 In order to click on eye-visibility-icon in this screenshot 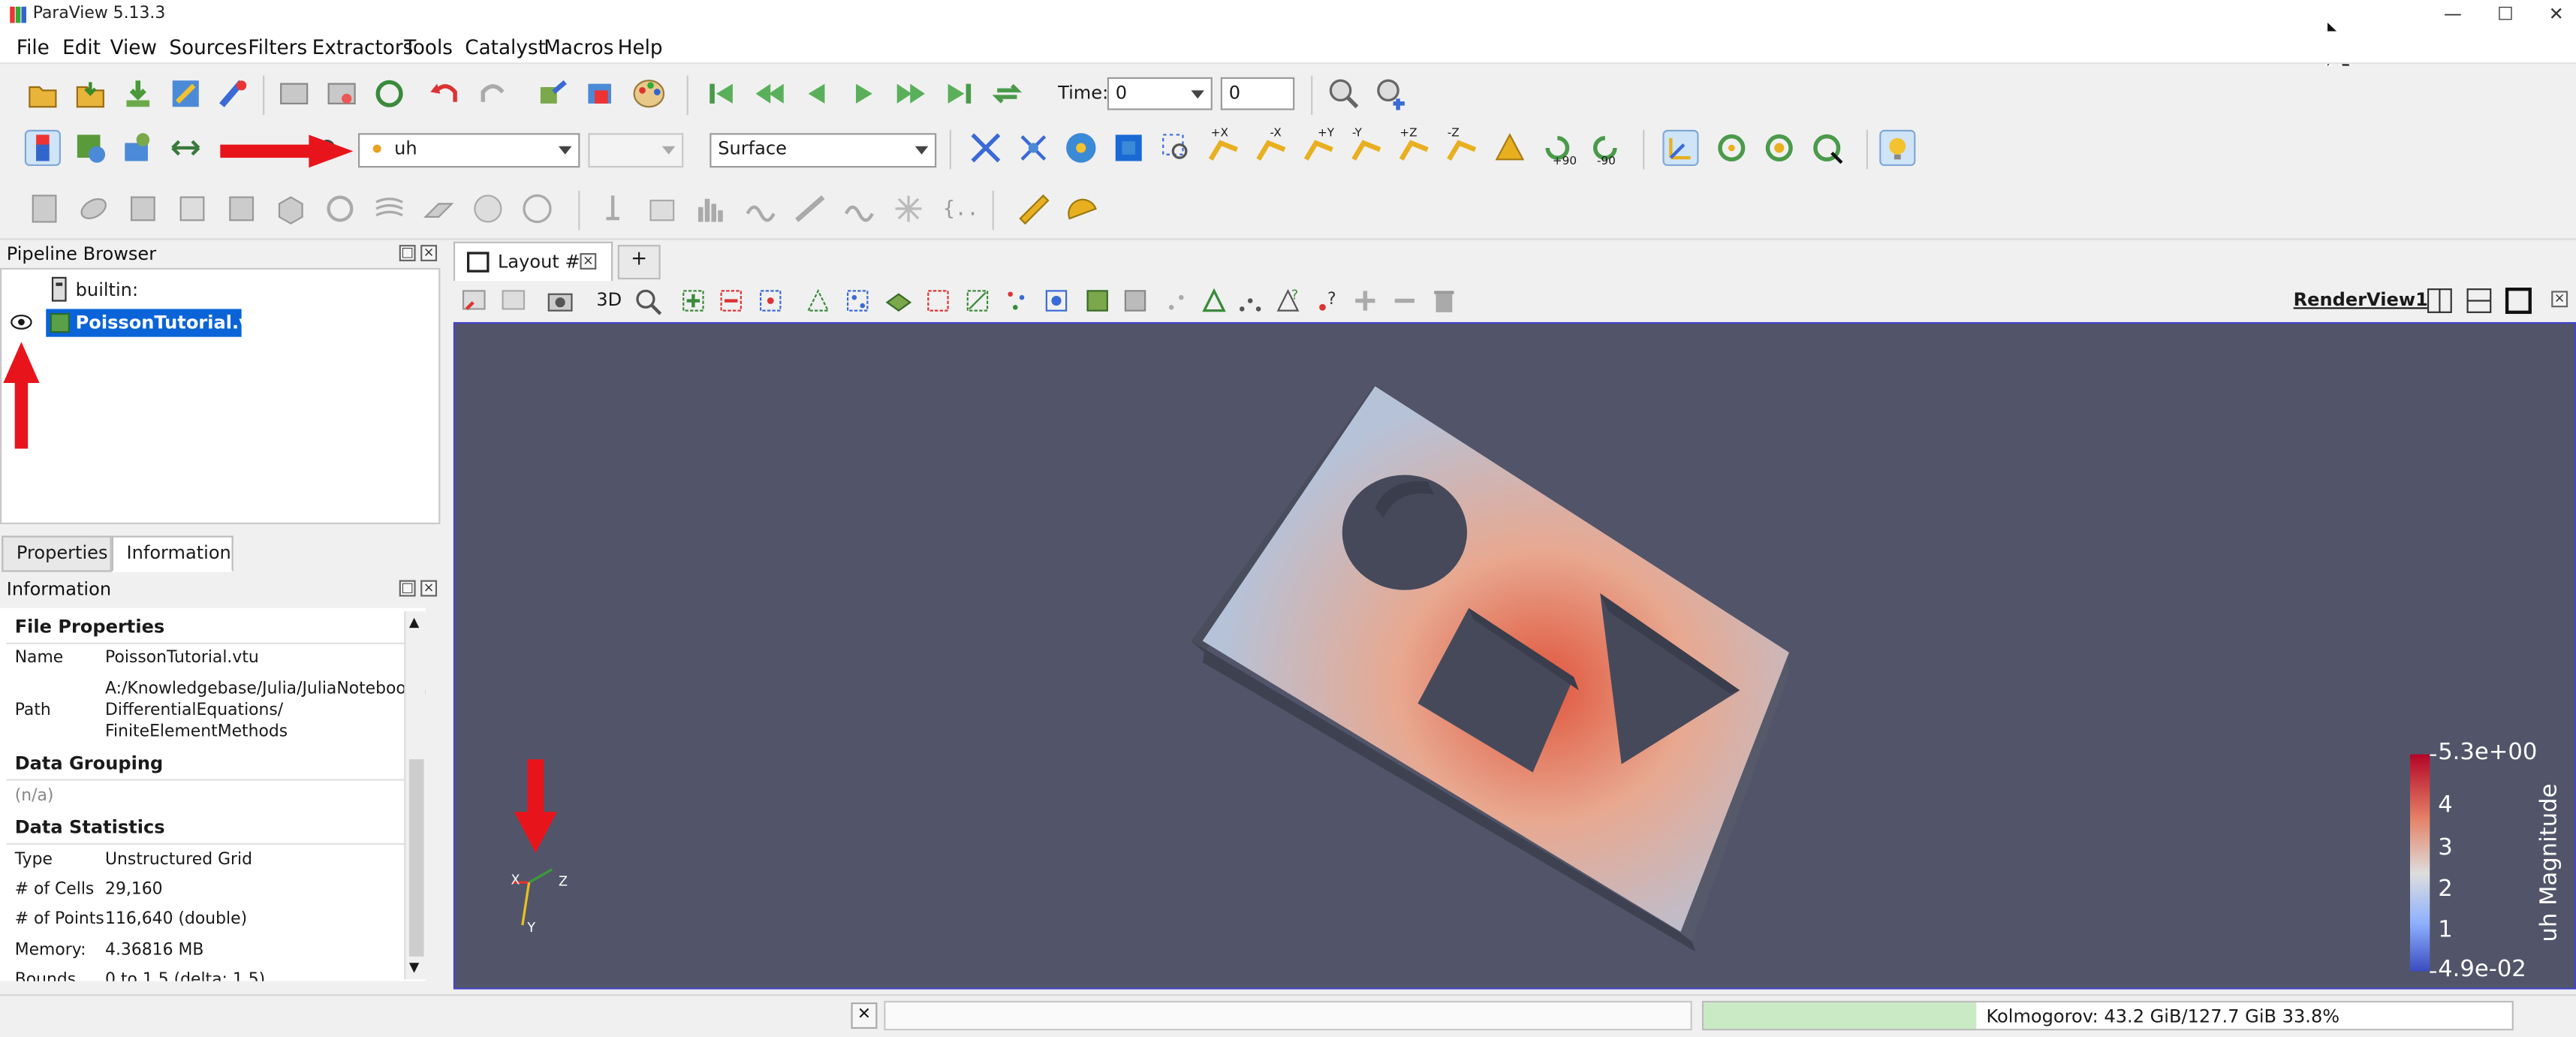, I will do `click(21, 322)`.